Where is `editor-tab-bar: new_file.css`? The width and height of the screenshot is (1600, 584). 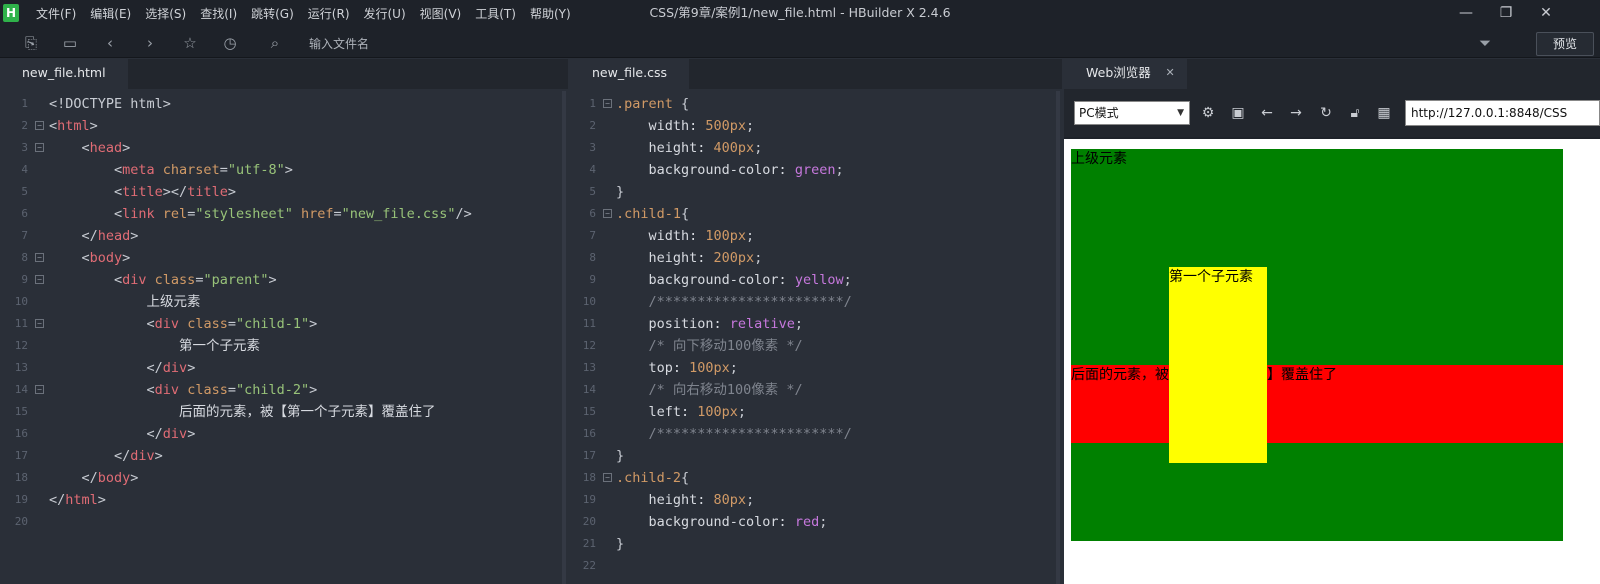
editor-tab-bar: new_file.css is located at coordinates (816, 74).